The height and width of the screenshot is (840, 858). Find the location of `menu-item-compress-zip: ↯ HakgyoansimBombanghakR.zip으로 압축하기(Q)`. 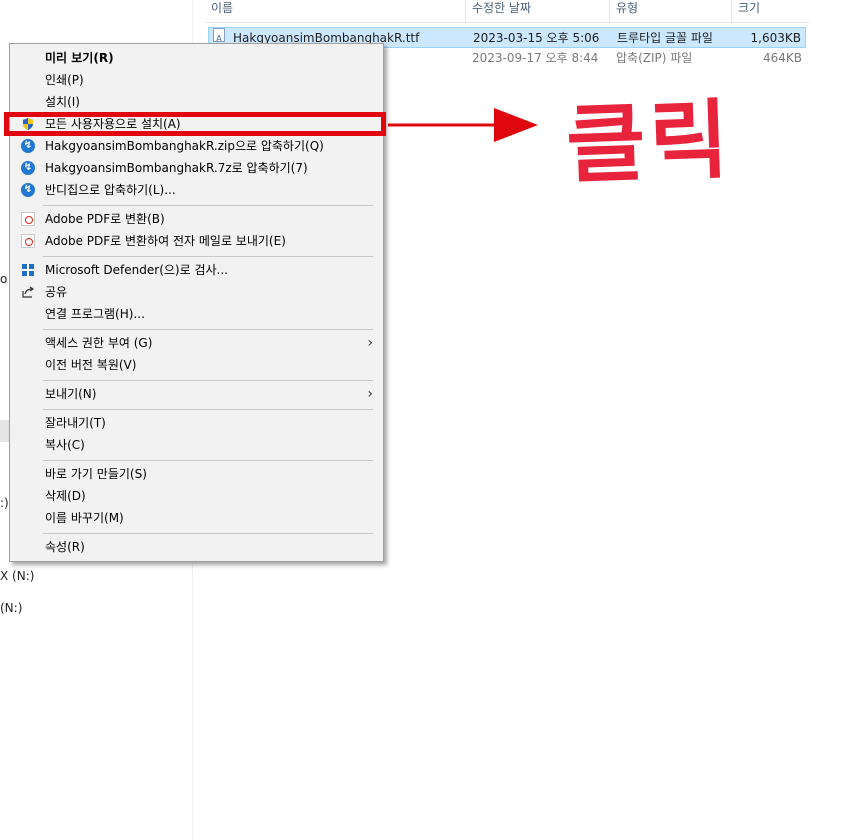

menu-item-compress-zip: ↯ HakgyoansimBombanghakR.zip으로 압축하기(Q) is located at coordinates (196, 146).